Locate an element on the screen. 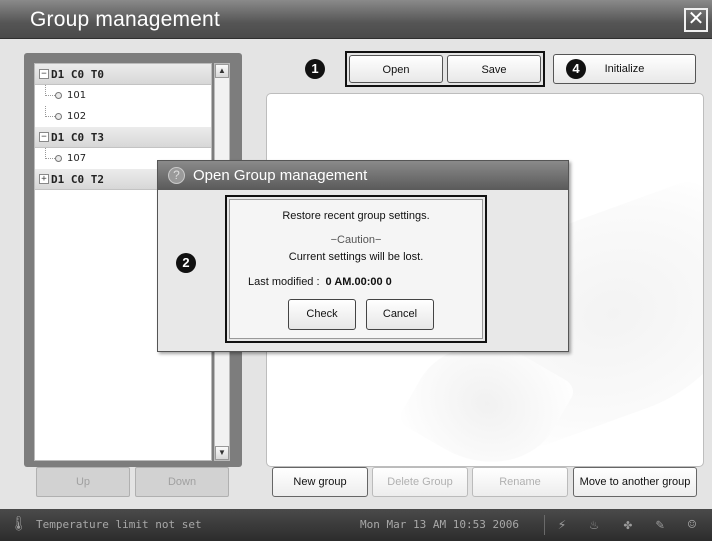 Image resolution: width=712 pixels, height=541 pixels. scroll-up-icon: ▲ is located at coordinates (222, 71).